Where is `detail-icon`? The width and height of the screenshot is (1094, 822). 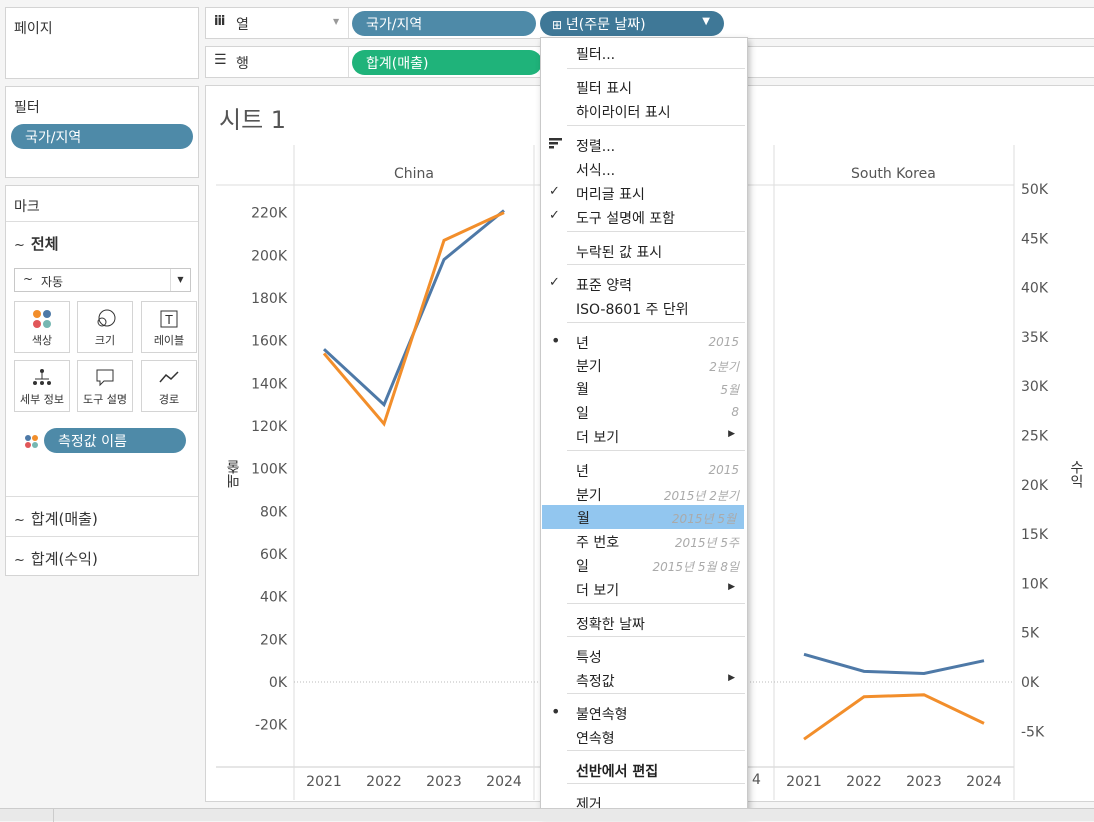 detail-icon is located at coordinates (42, 378).